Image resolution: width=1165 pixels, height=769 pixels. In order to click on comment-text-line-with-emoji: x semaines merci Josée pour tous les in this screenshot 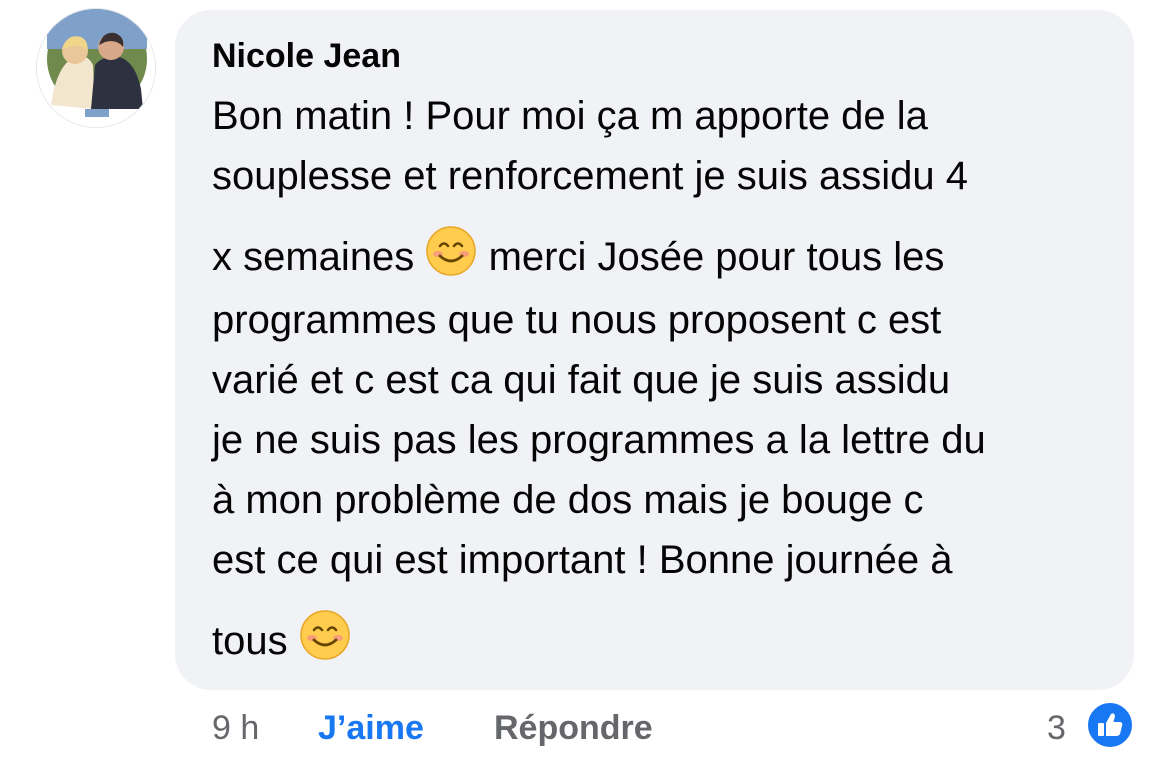, I will do `click(578, 258)`.